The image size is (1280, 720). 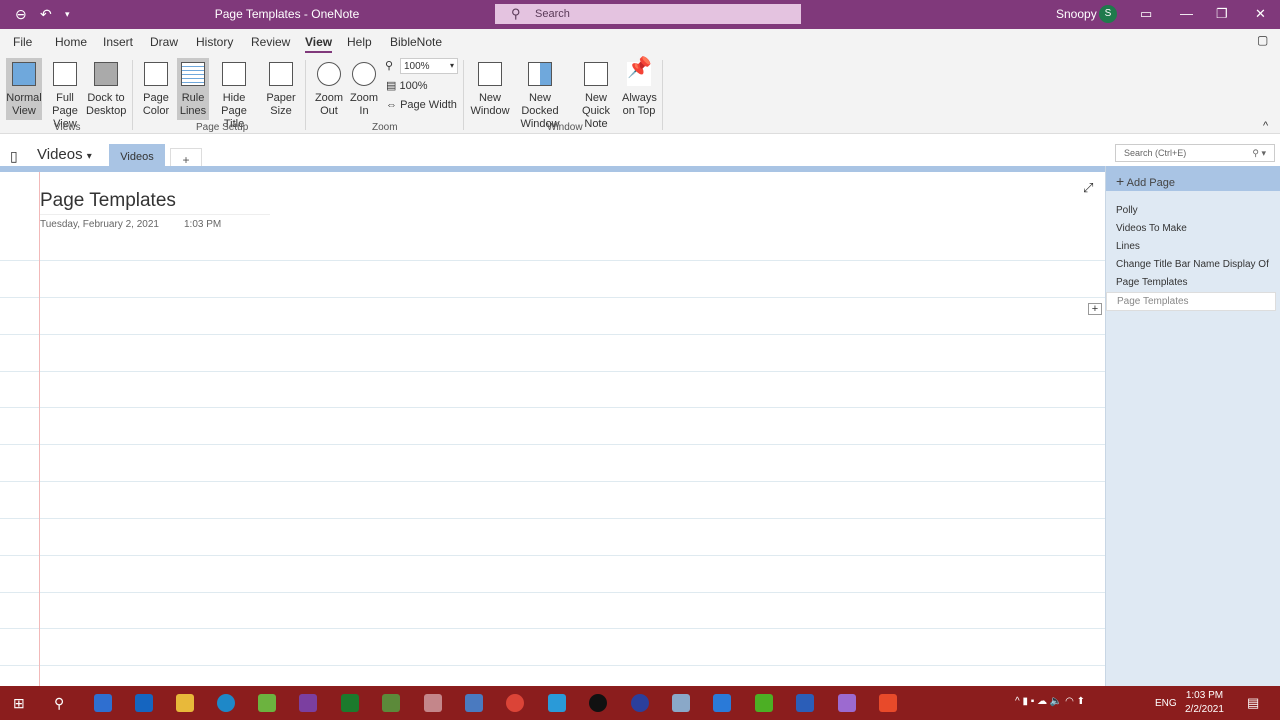 What do you see at coordinates (193, 89) in the screenshot?
I see `rule-lines-button: Rule Lines` at bounding box center [193, 89].